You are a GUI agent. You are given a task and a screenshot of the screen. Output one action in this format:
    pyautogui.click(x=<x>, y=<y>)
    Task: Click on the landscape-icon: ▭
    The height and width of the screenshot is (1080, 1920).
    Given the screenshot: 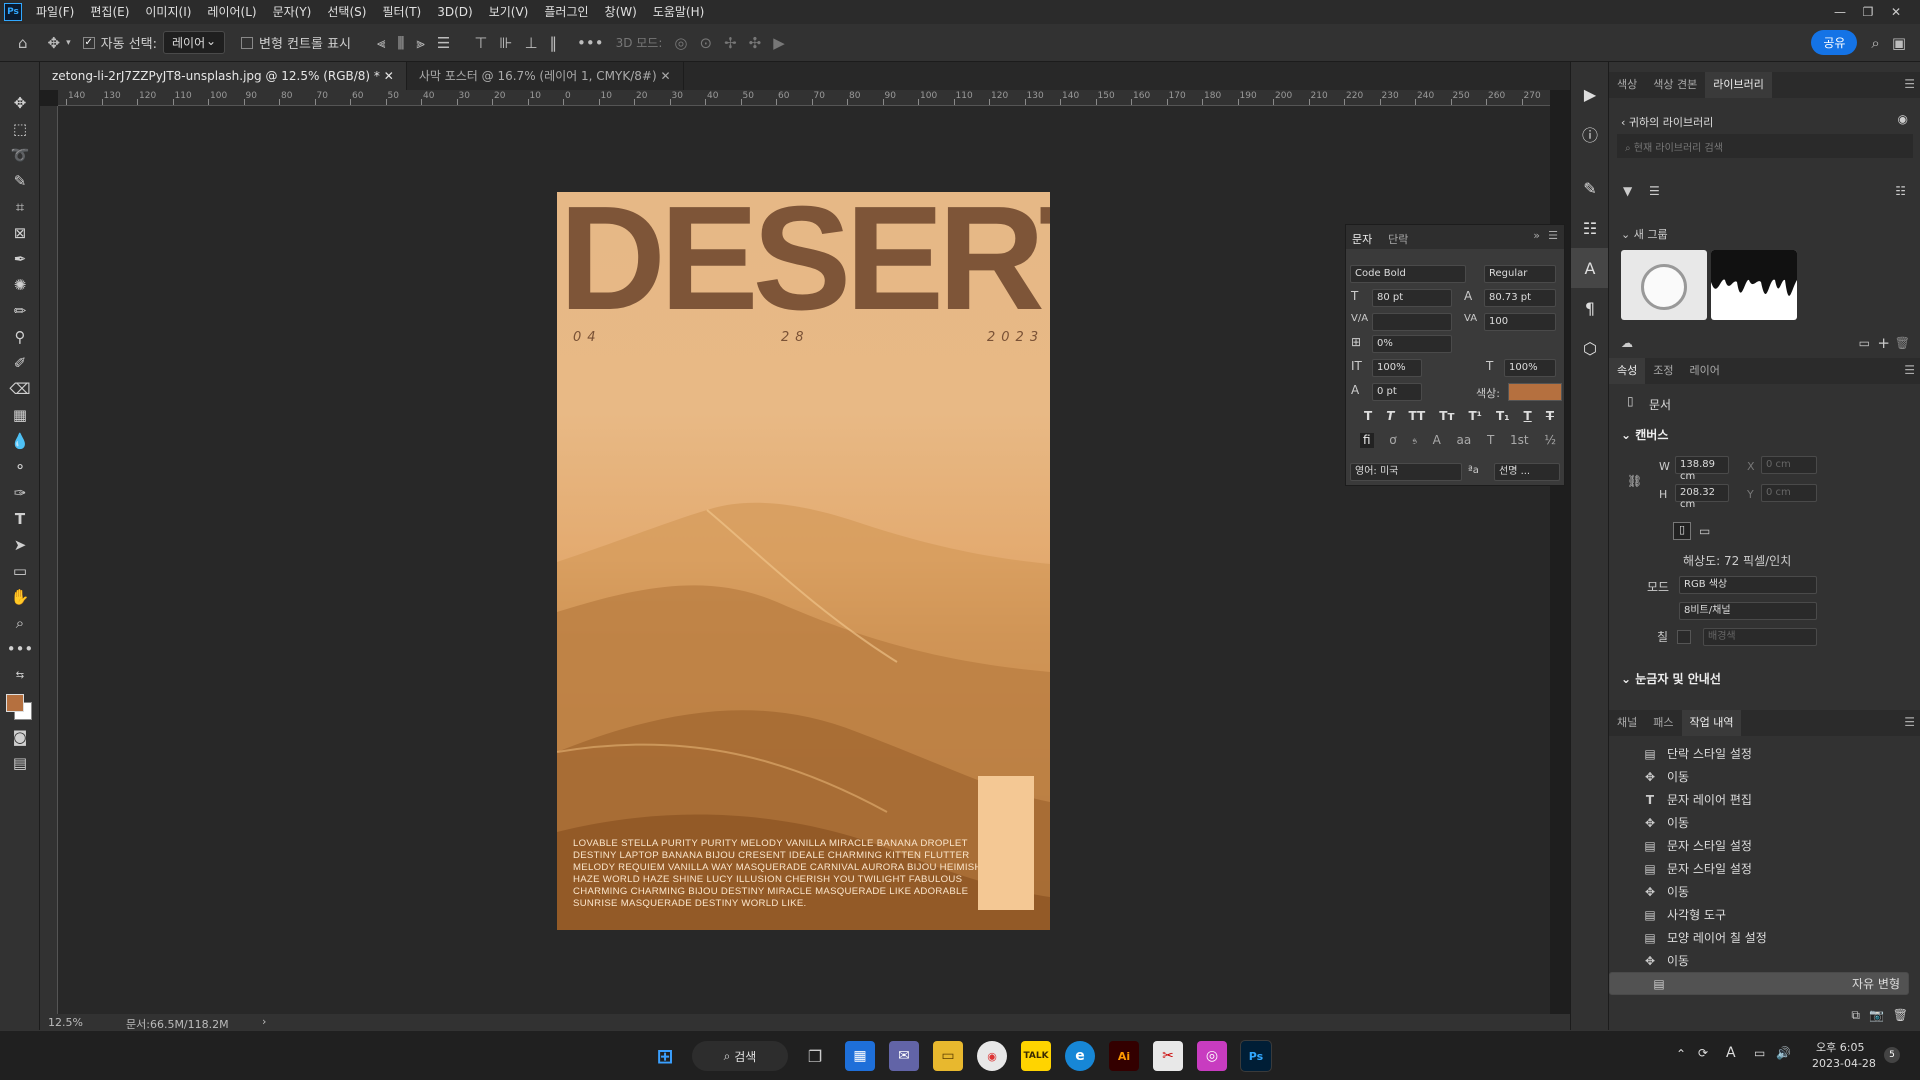 What is the action you would take?
    pyautogui.click(x=1704, y=531)
    